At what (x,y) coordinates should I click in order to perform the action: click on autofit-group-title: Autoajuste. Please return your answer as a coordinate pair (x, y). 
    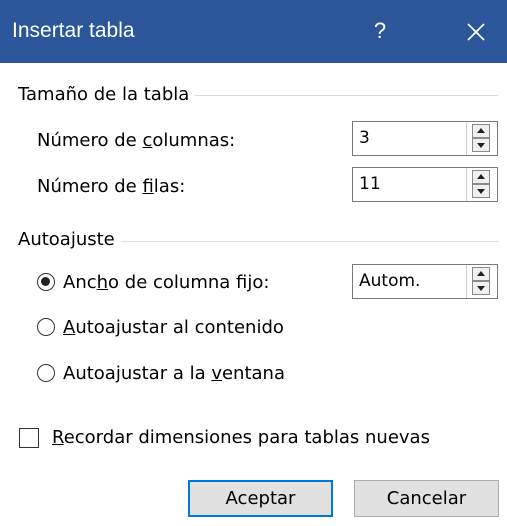
    Looking at the image, I should click on (69, 239).